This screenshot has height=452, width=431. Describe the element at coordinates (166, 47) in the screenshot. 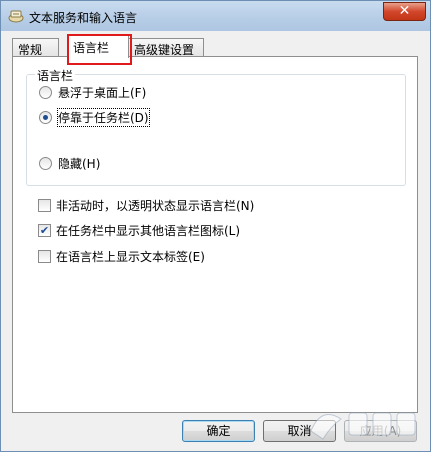

I see `tab-advanced-key-settings: 高级键设置` at that location.